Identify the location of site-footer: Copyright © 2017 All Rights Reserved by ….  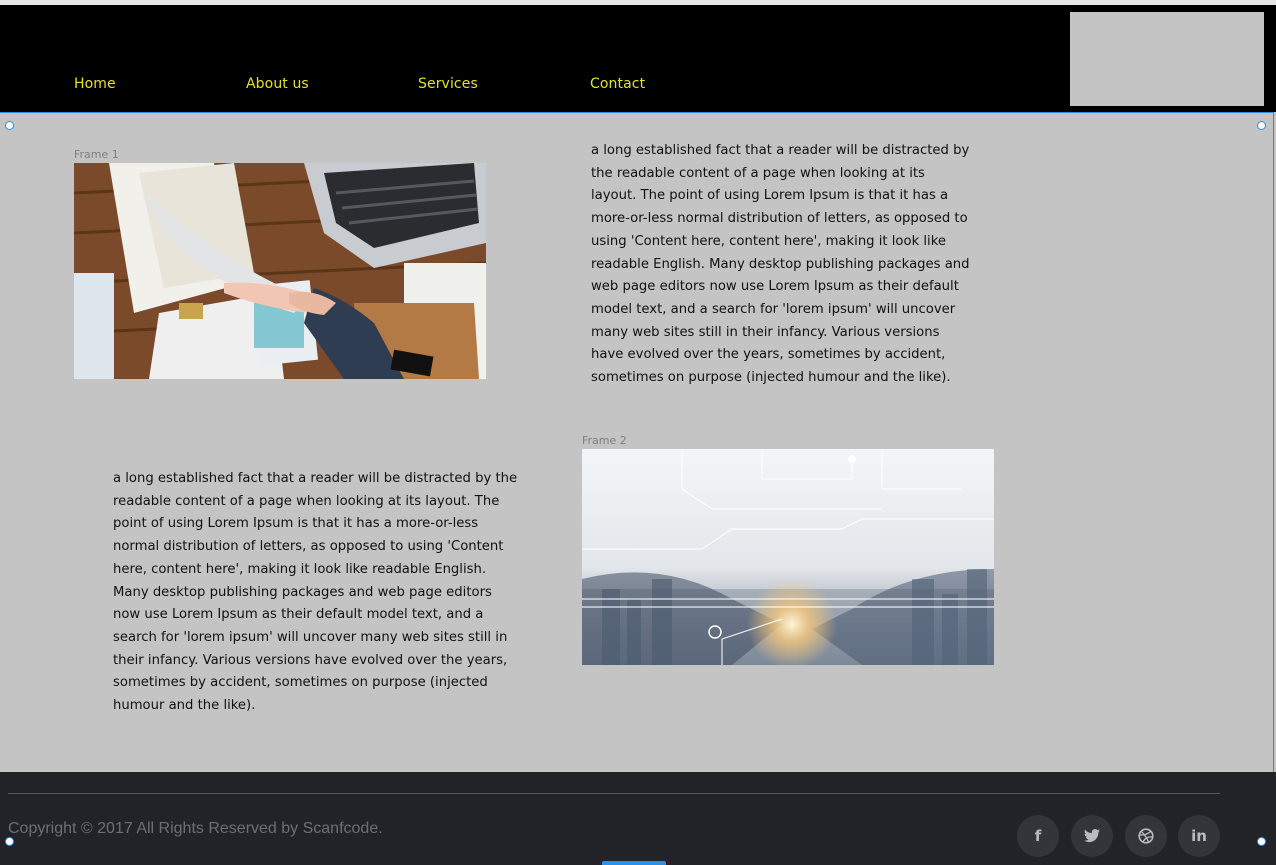
(638, 818).